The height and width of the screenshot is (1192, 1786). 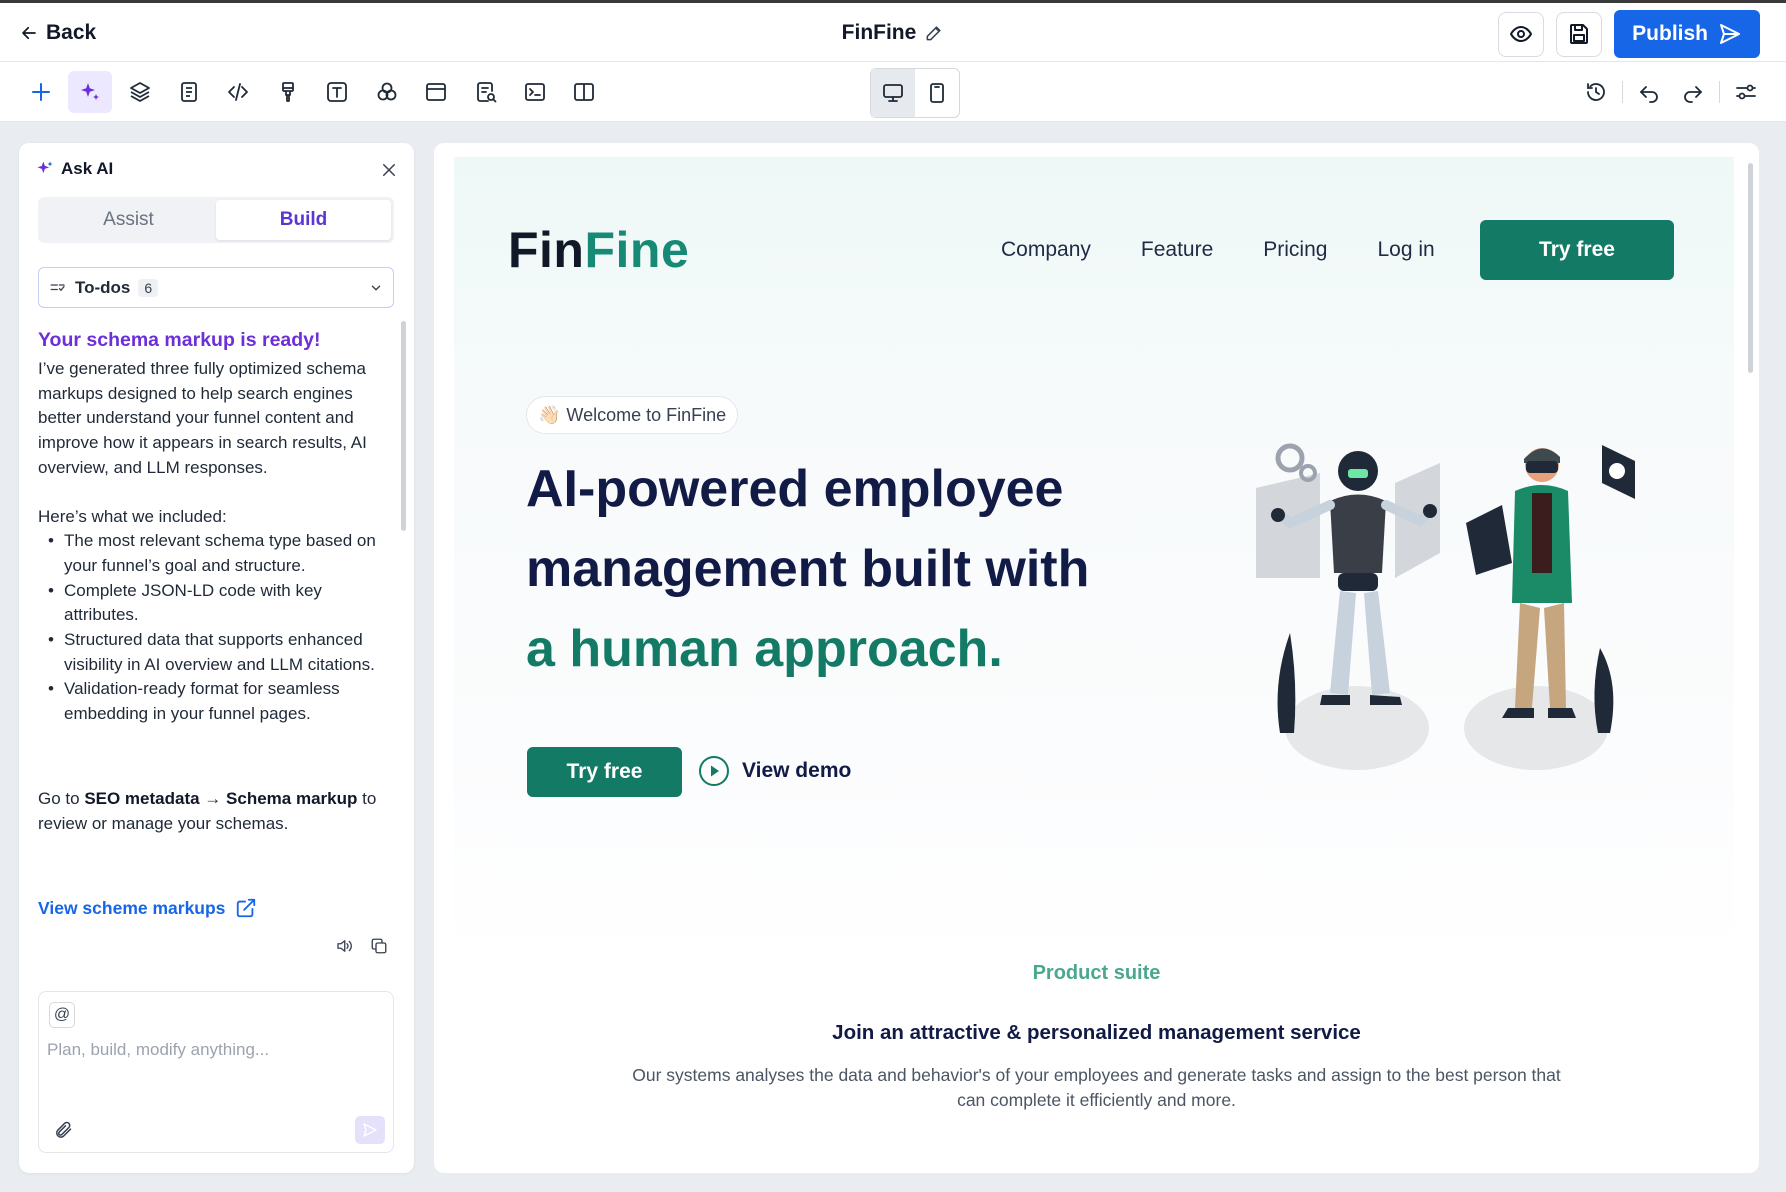 What do you see at coordinates (1177, 250) in the screenshot?
I see `nav-feature: Feature` at bounding box center [1177, 250].